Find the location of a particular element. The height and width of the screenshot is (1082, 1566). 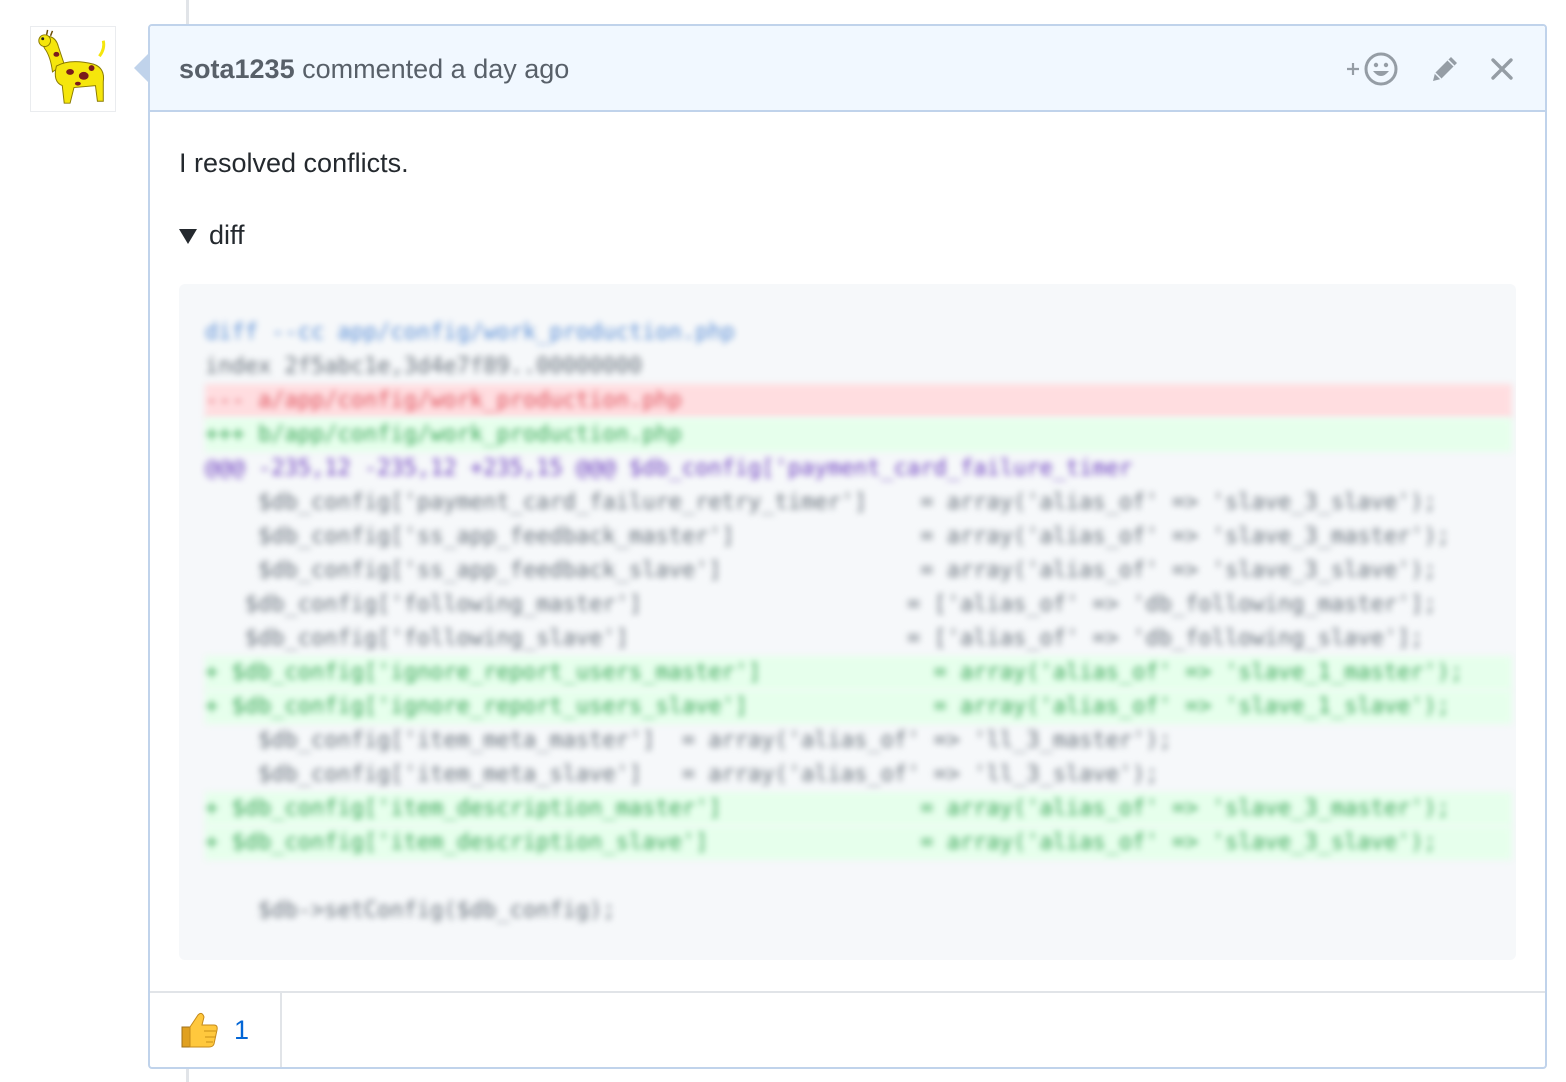

disclosure-triangle-icon is located at coordinates (188, 236).